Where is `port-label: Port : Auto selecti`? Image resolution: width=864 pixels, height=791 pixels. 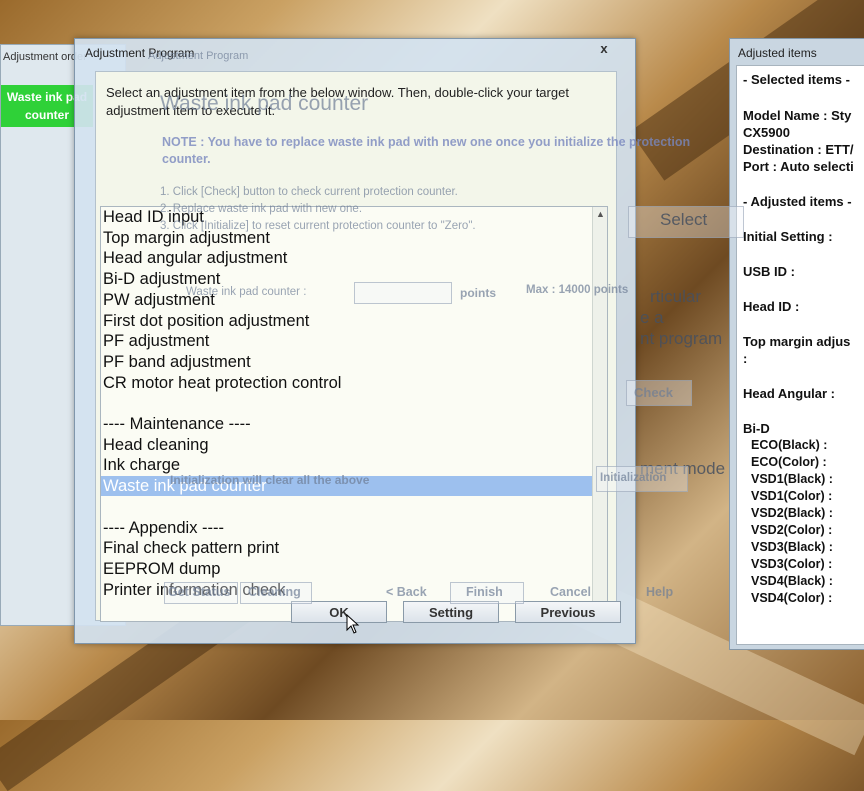 port-label: Port : Auto selecti is located at coordinates (798, 166).